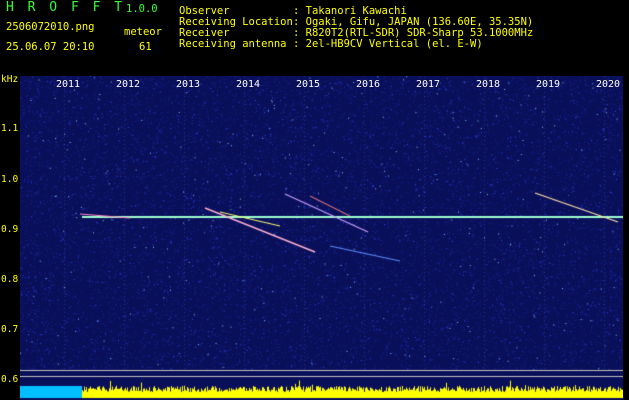 Image resolution: width=629 pixels, height=400 pixels. I want to click on filename-label: 2506072010.png, so click(50, 27).